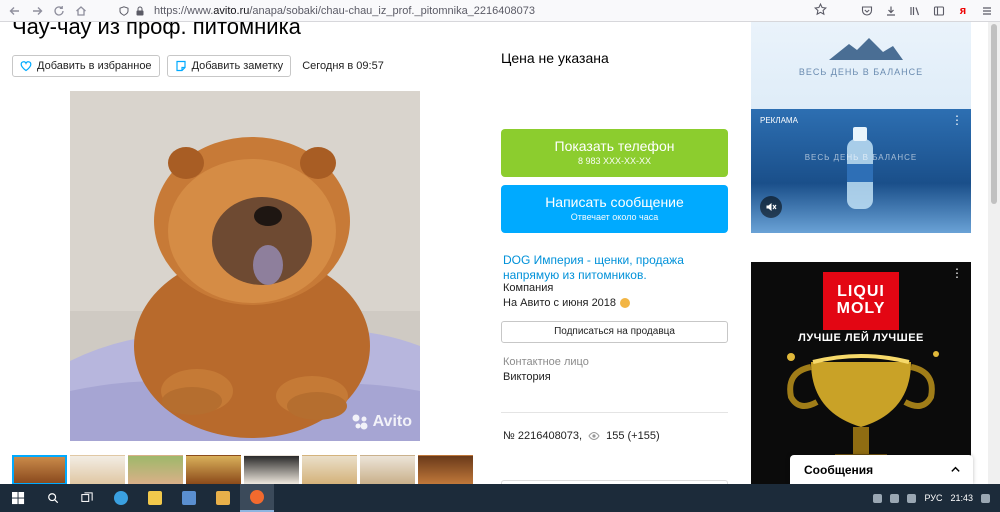 The height and width of the screenshot is (512, 1000). I want to click on task-view-icon, so click(87, 498).